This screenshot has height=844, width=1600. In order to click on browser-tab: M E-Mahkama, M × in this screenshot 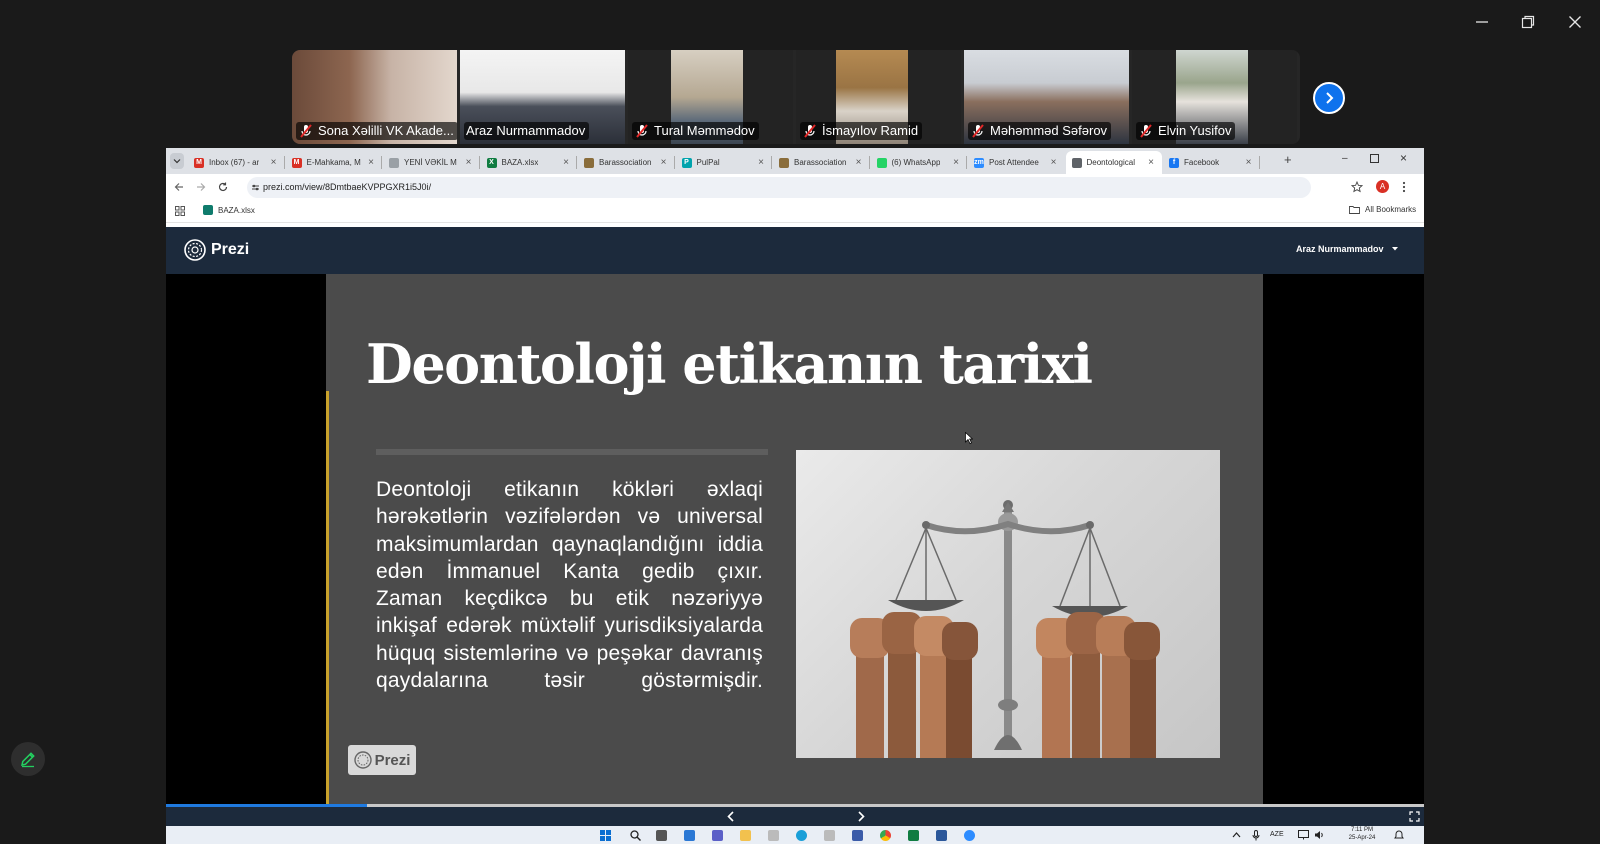, I will do `click(334, 162)`.